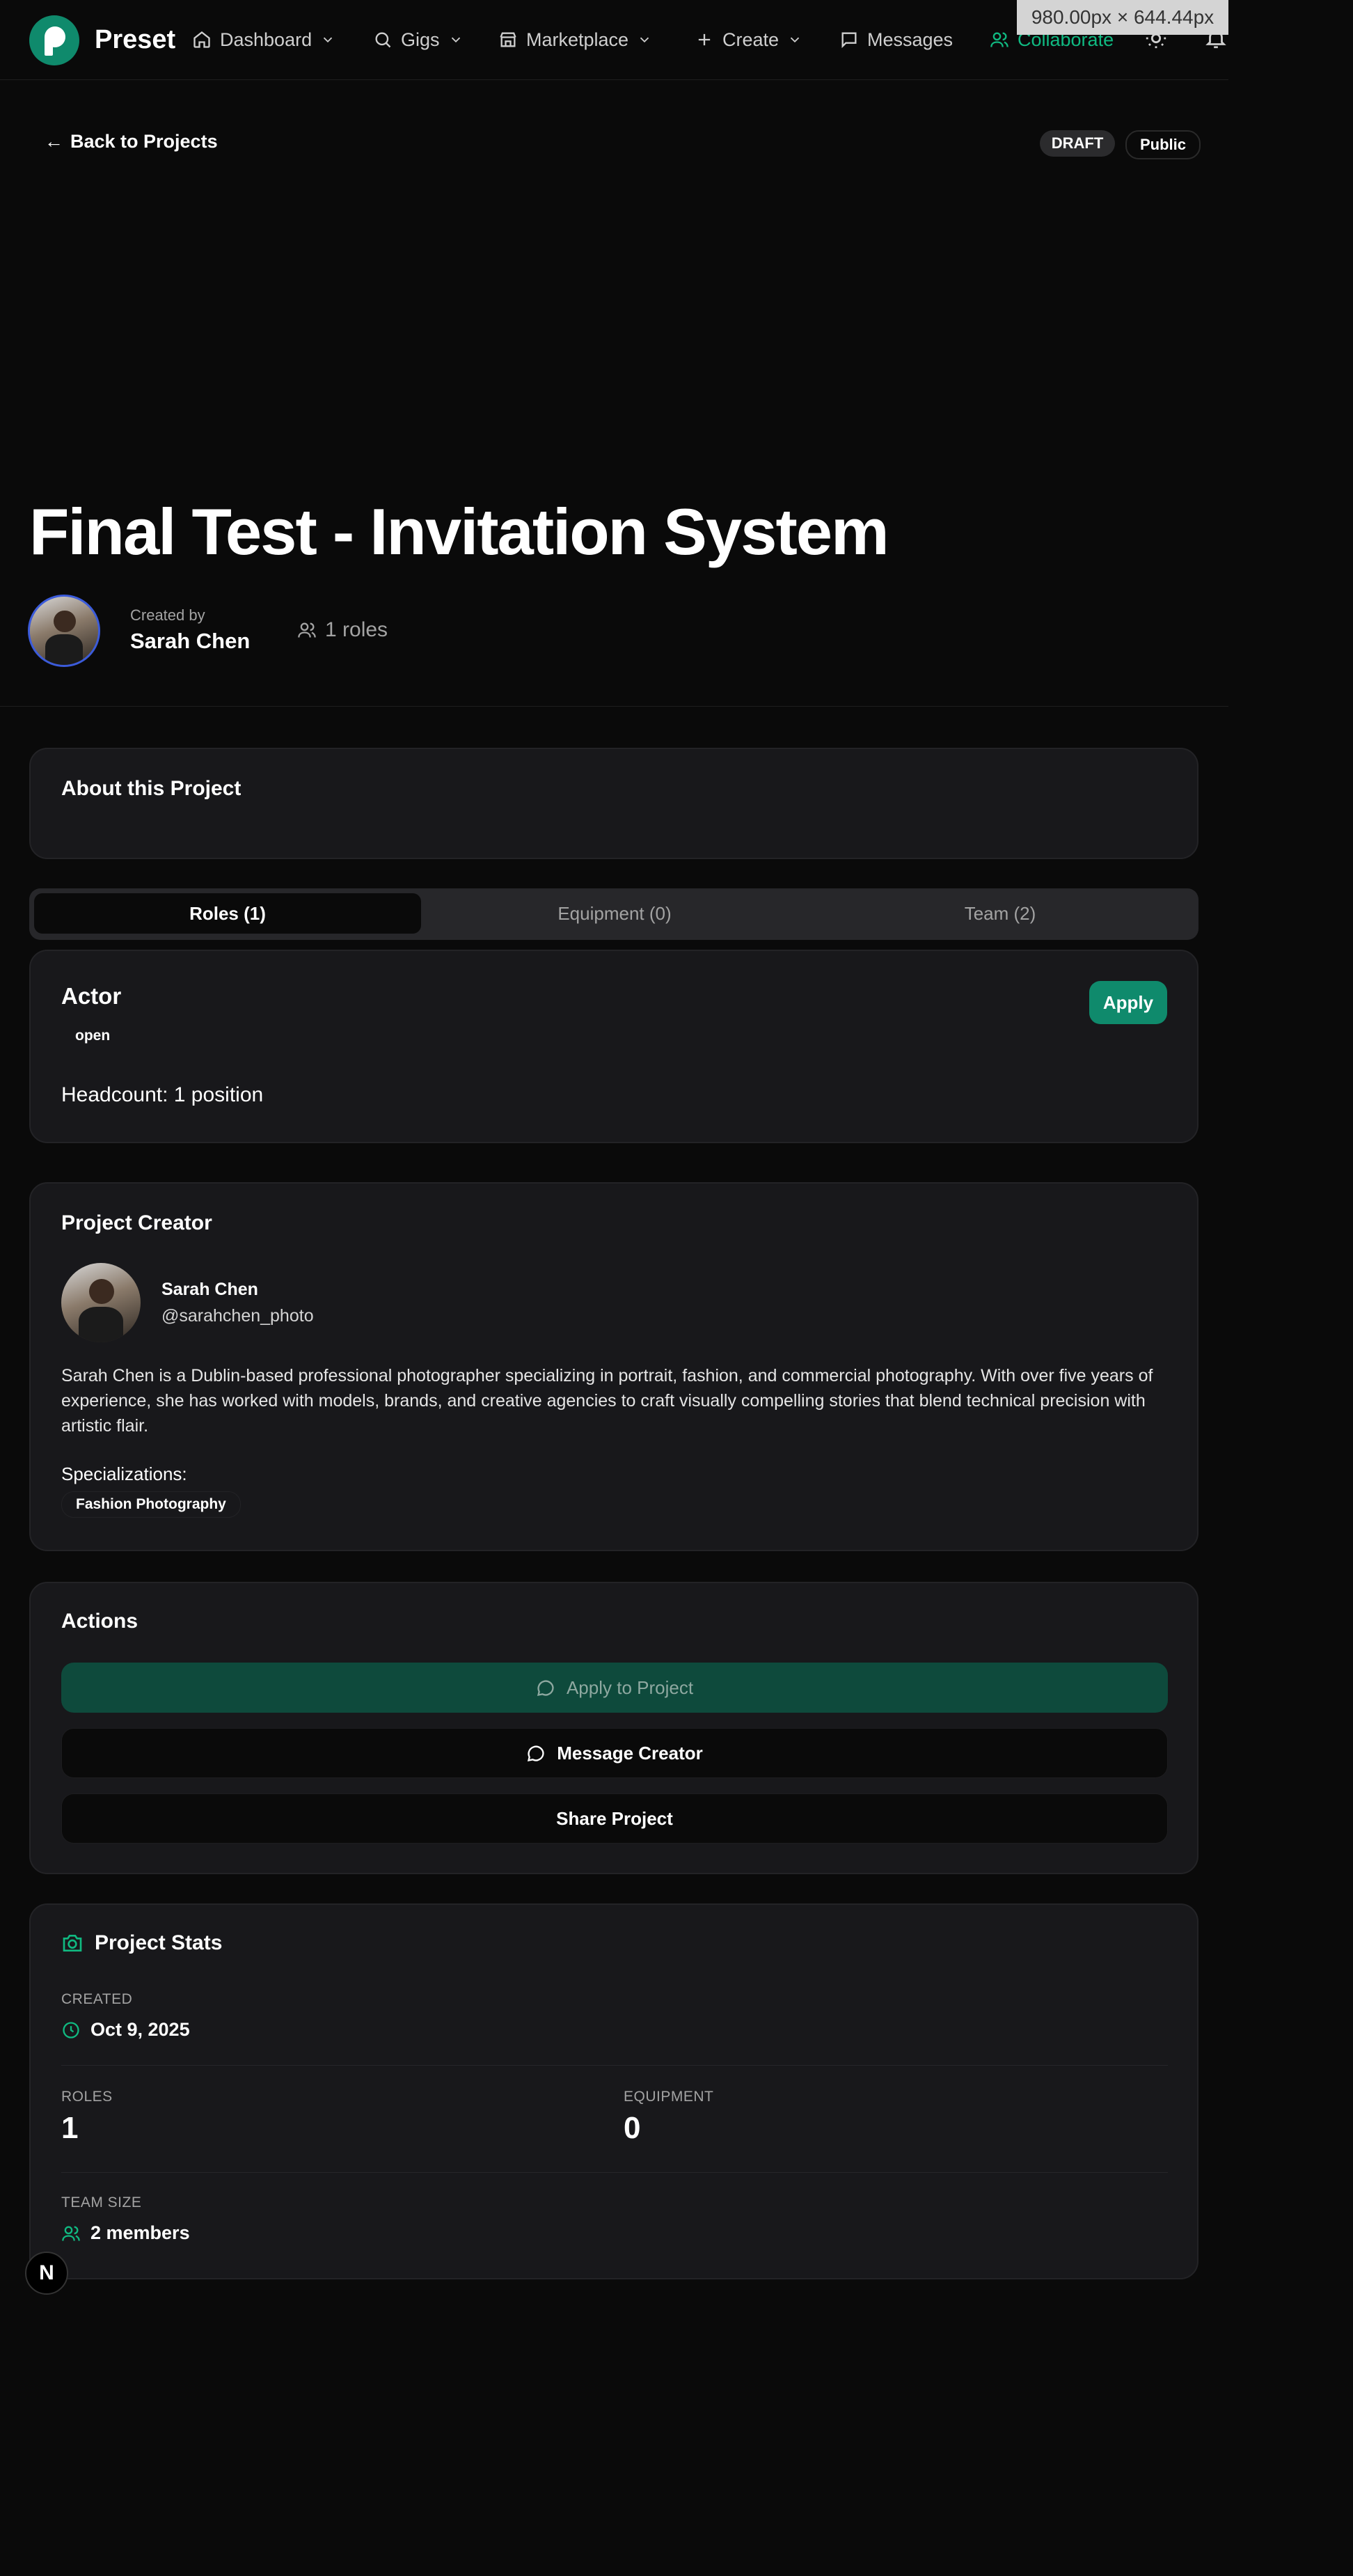 The image size is (1353, 2576). Describe the element at coordinates (162, 1094) in the screenshot. I see `headcount: Headcount: 1 position` at that location.